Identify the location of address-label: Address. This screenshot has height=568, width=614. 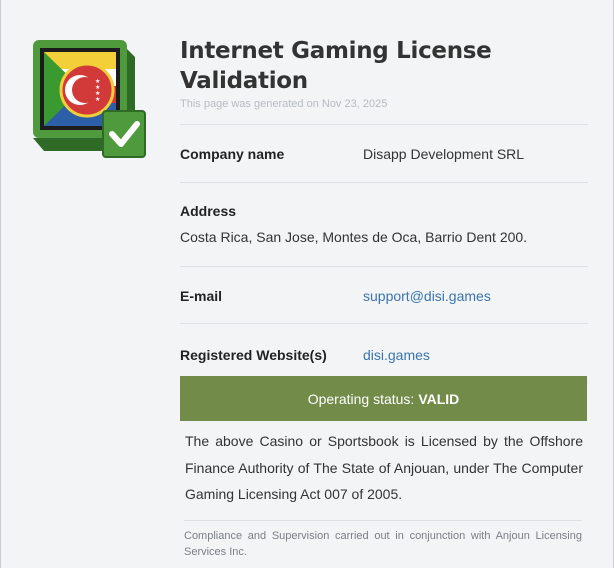
(208, 211).